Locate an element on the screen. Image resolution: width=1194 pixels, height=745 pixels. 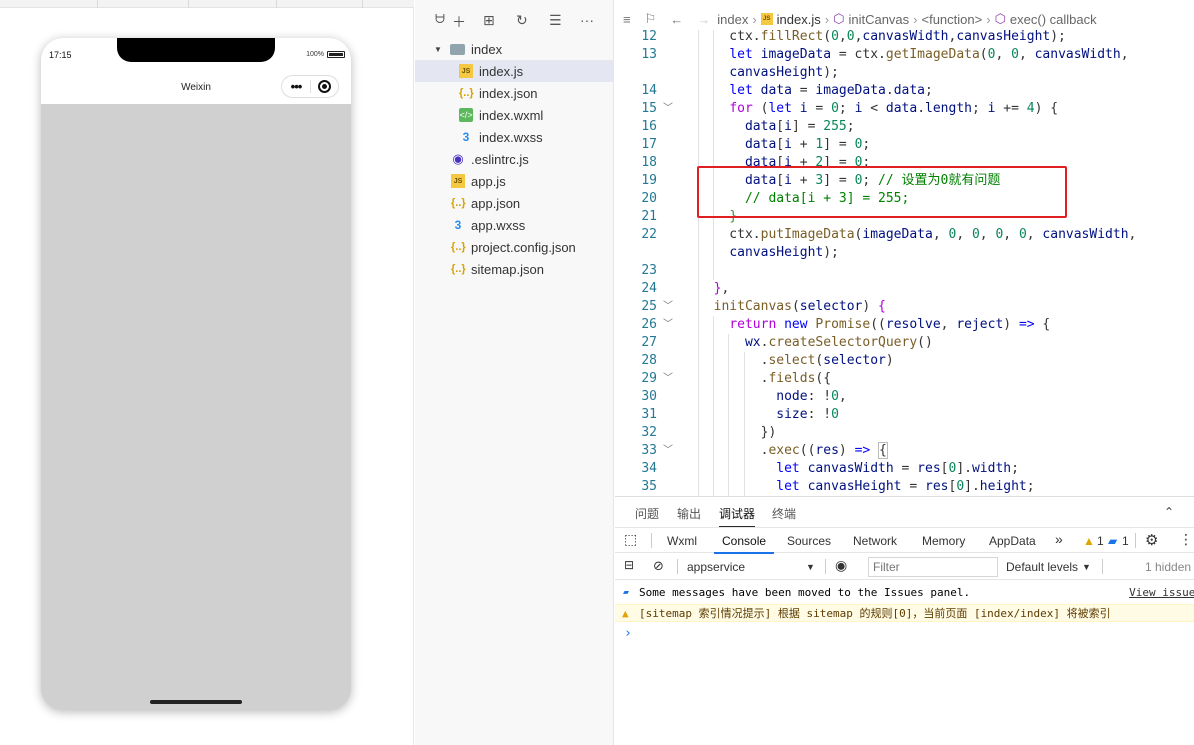
tree-item-label: app.js is located at coordinates (488, 181).